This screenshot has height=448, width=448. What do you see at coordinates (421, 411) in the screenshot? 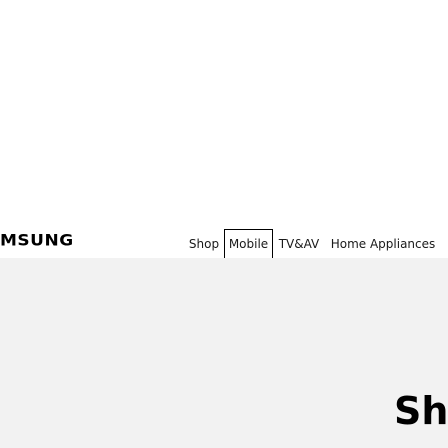
I see `hero-headline: Sh` at bounding box center [421, 411].